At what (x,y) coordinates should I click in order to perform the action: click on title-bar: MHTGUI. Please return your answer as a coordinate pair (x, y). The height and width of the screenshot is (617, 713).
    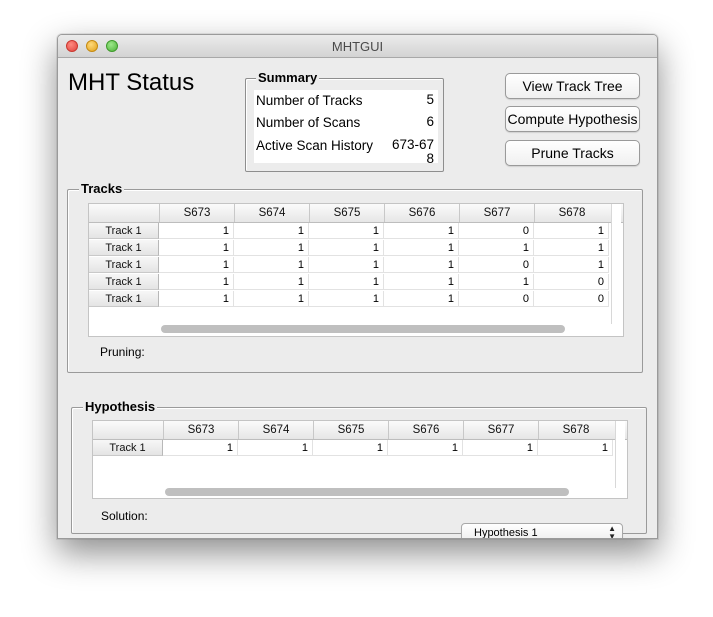
    Looking at the image, I should click on (357, 46).